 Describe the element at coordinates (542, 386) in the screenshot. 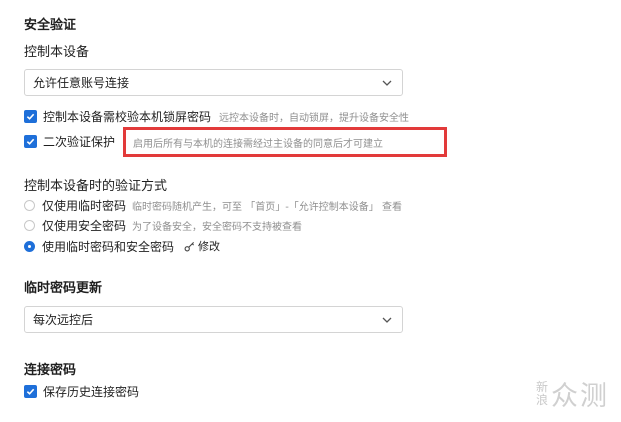

I see `watermark-char-top: 新` at that location.